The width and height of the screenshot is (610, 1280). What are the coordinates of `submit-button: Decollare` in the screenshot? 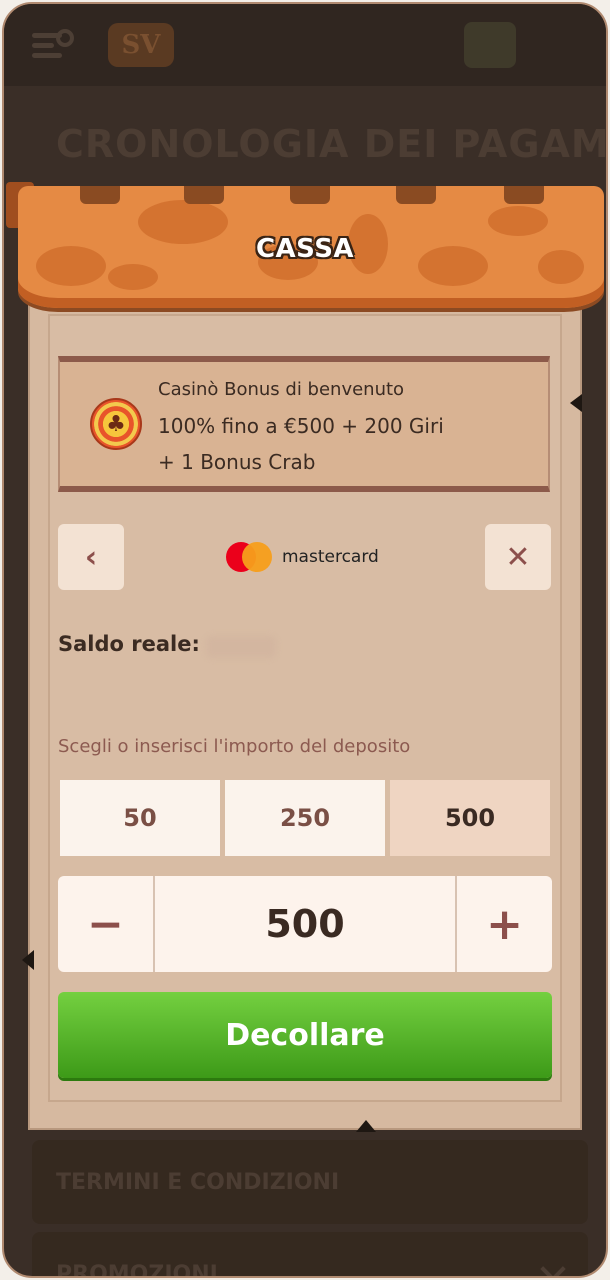 It's located at (305, 1035).